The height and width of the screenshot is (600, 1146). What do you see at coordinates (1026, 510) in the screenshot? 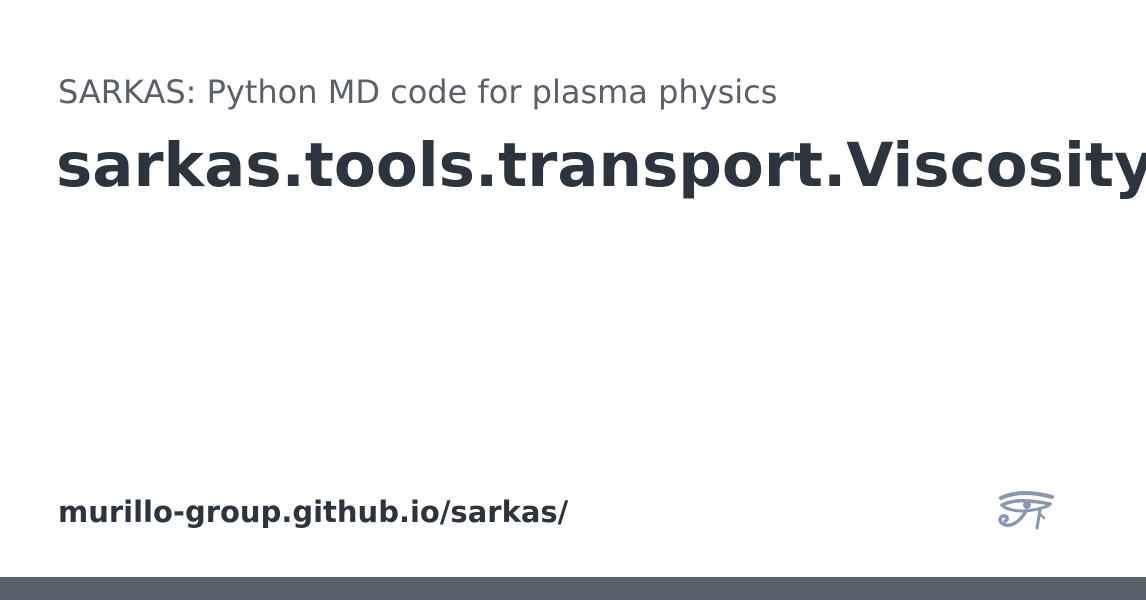
I see `eye-of-horus-icon` at bounding box center [1026, 510].